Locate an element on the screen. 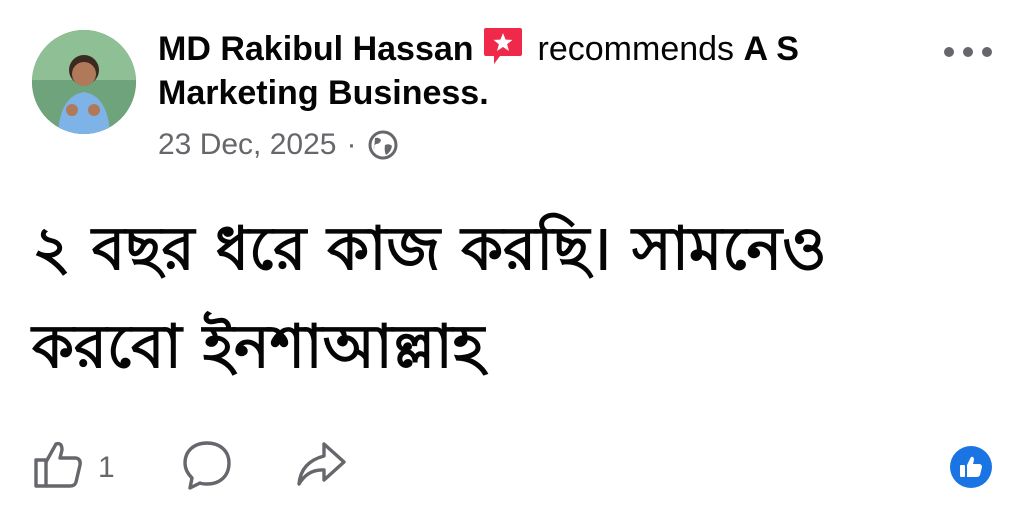  like-button: 1 is located at coordinates (73, 466).